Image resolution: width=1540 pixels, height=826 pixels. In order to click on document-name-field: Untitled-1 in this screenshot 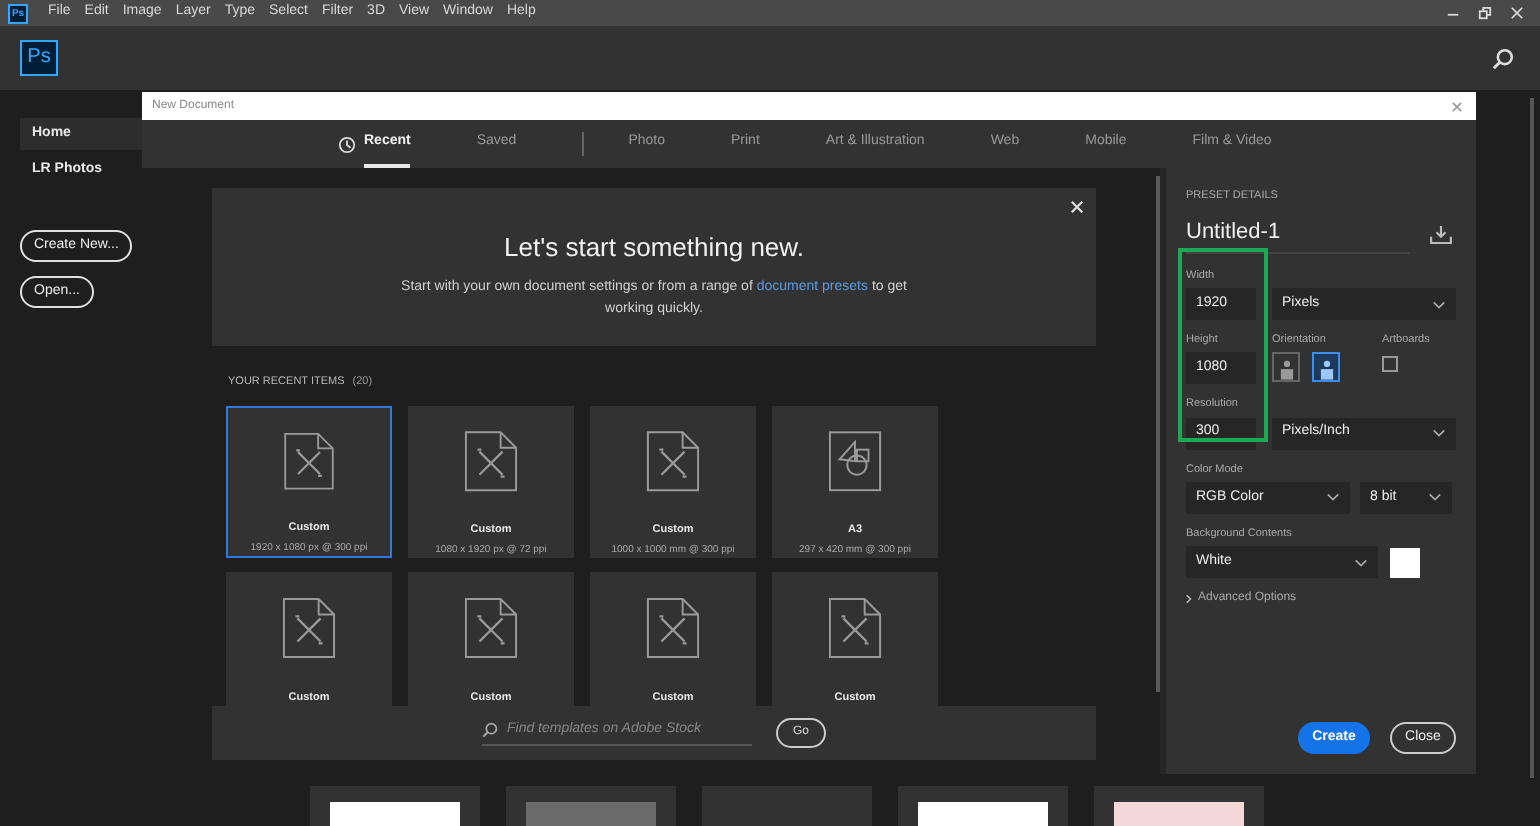, I will do `click(1298, 235)`.